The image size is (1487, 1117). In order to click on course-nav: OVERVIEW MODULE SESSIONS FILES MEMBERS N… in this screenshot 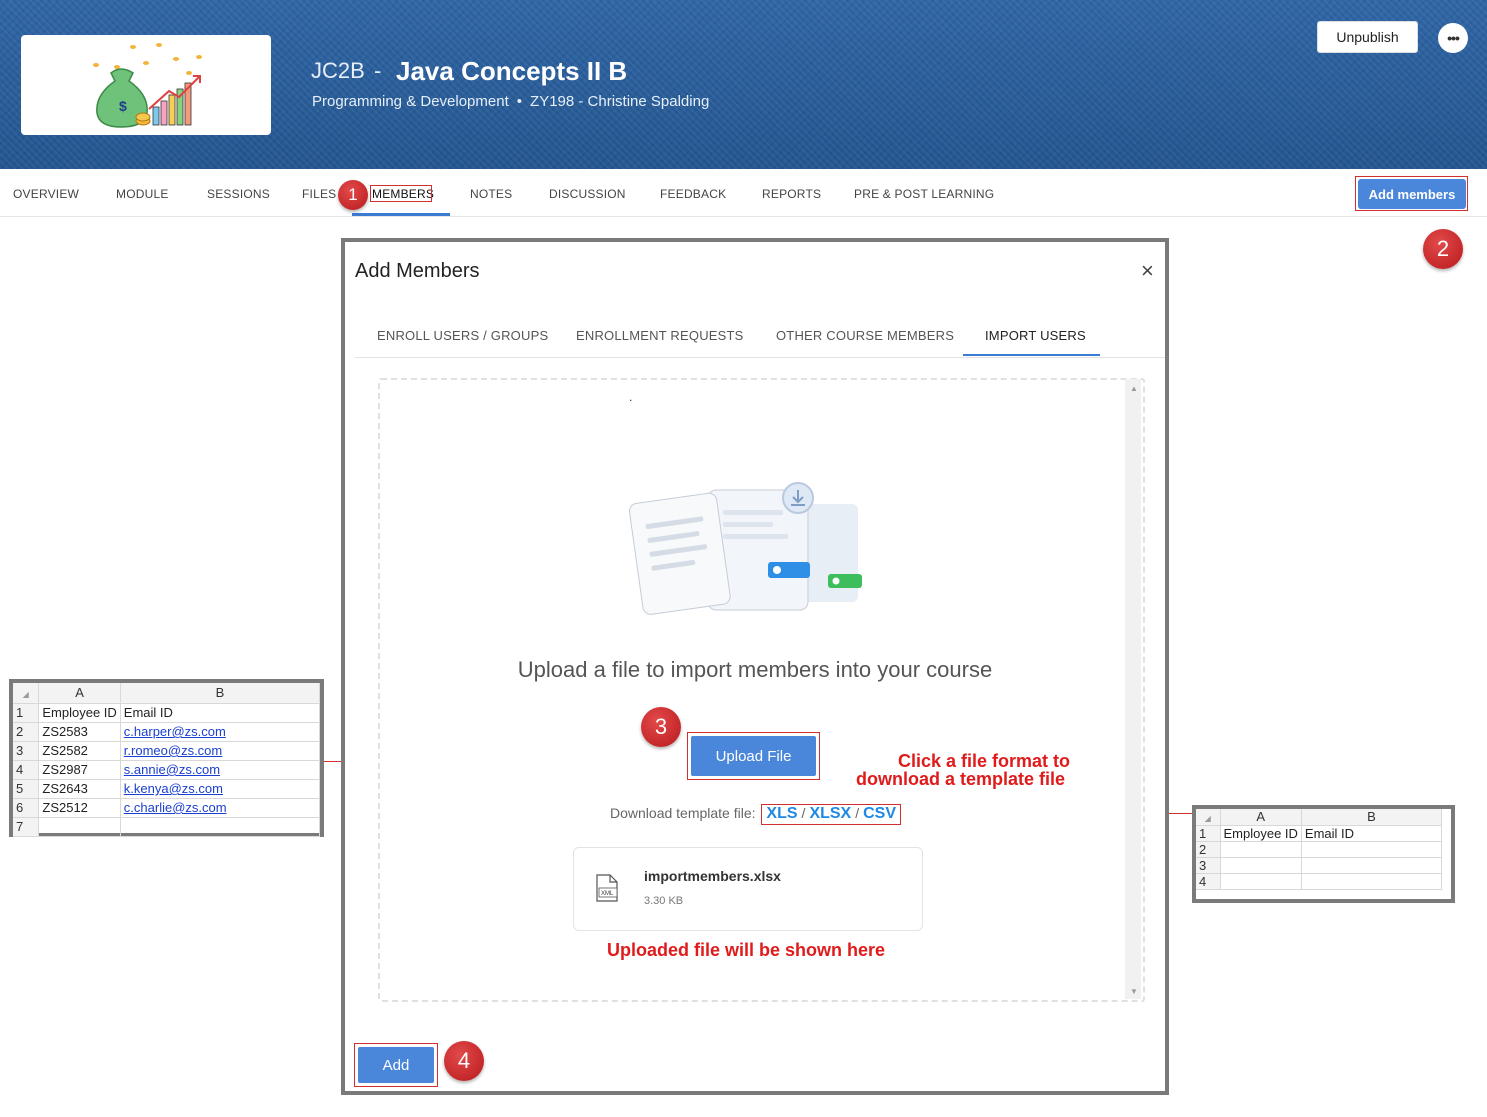, I will do `click(743, 193)`.